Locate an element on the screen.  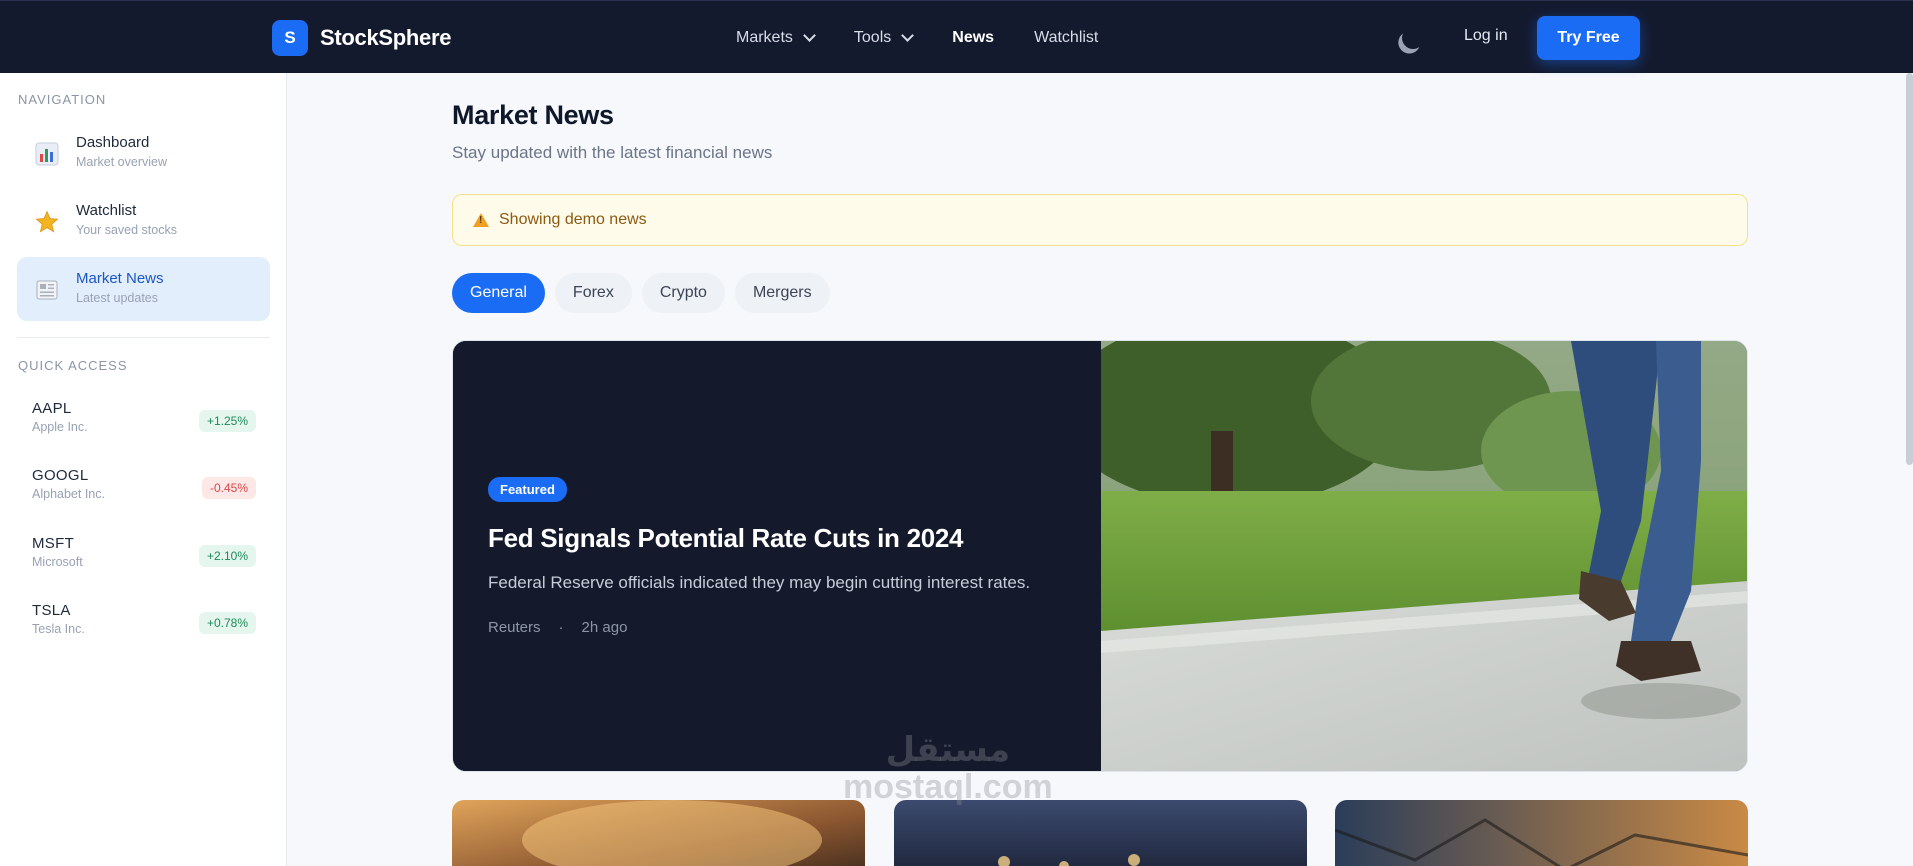
brand-name: StockSphere is located at coordinates (386, 37).